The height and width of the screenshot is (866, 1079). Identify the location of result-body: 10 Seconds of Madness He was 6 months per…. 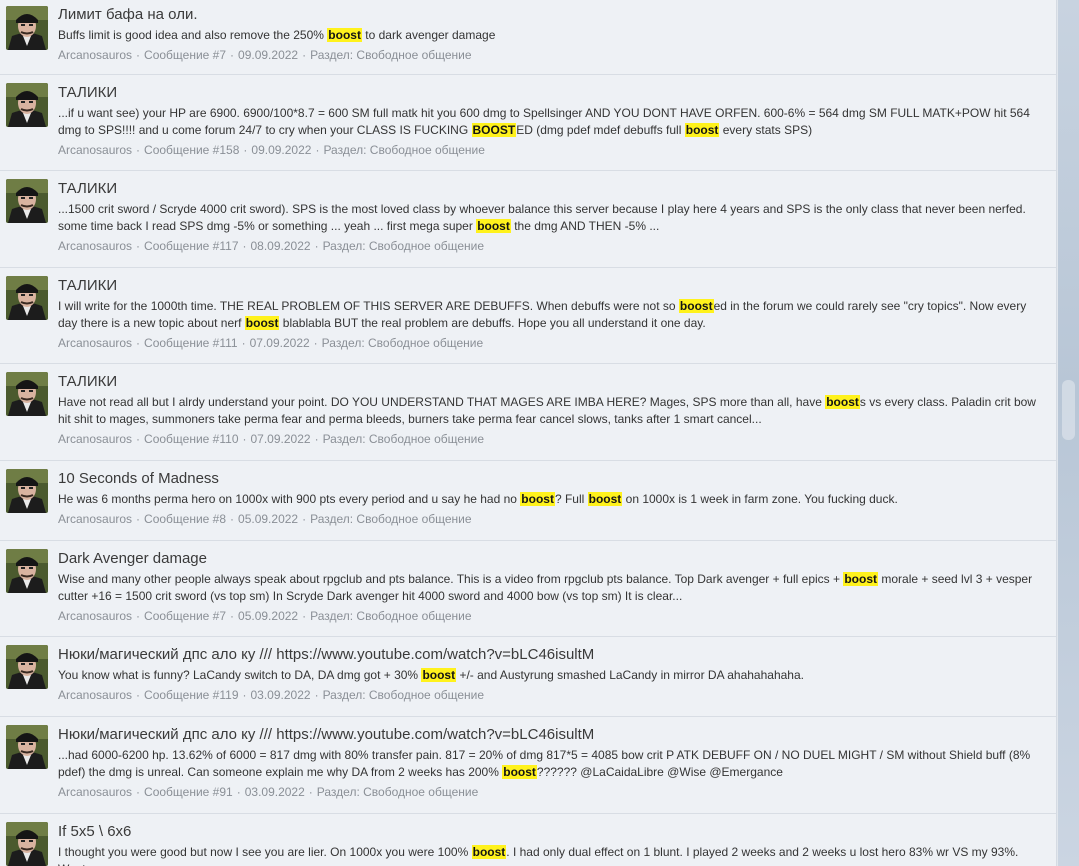
(553, 498).